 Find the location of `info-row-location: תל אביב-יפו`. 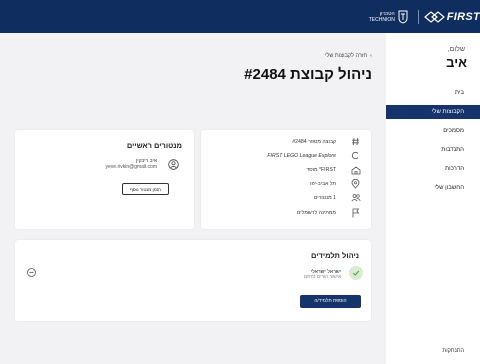

info-row-location: תל אביב-יפו is located at coordinates (335, 183).